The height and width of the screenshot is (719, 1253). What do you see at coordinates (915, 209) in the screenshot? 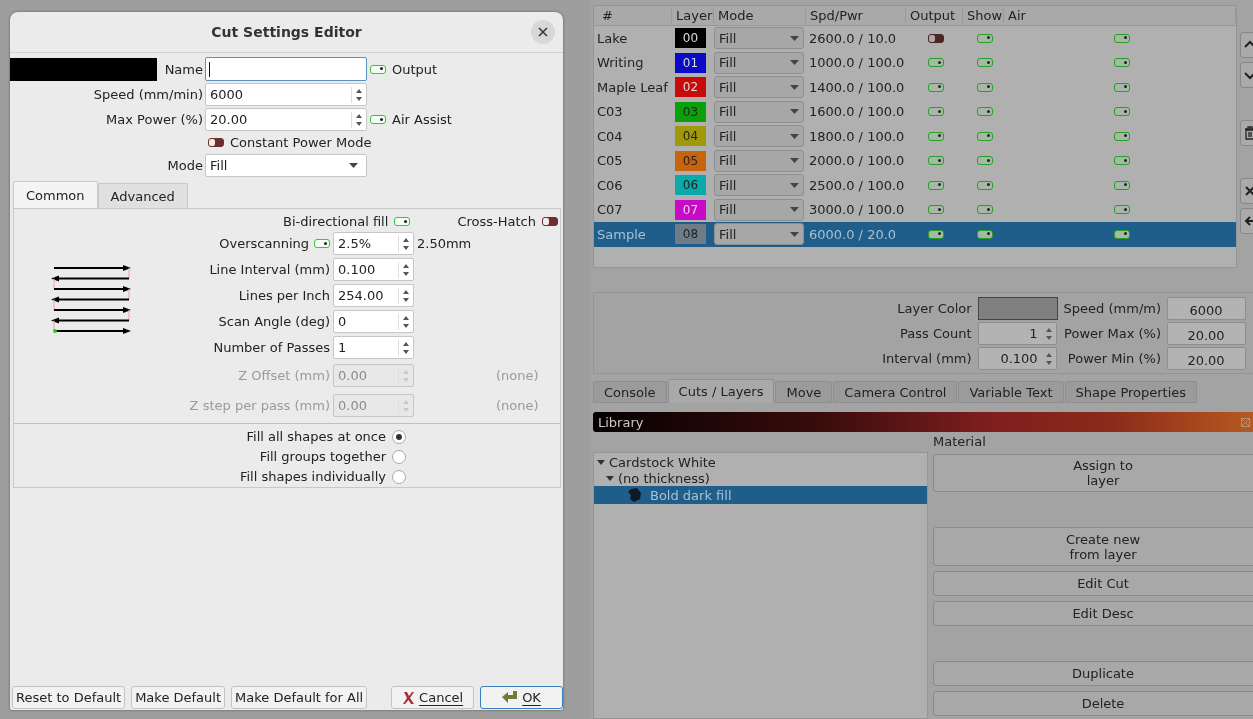
I see `table-row: C07 07 Fill 3000.0 / 100.0` at bounding box center [915, 209].